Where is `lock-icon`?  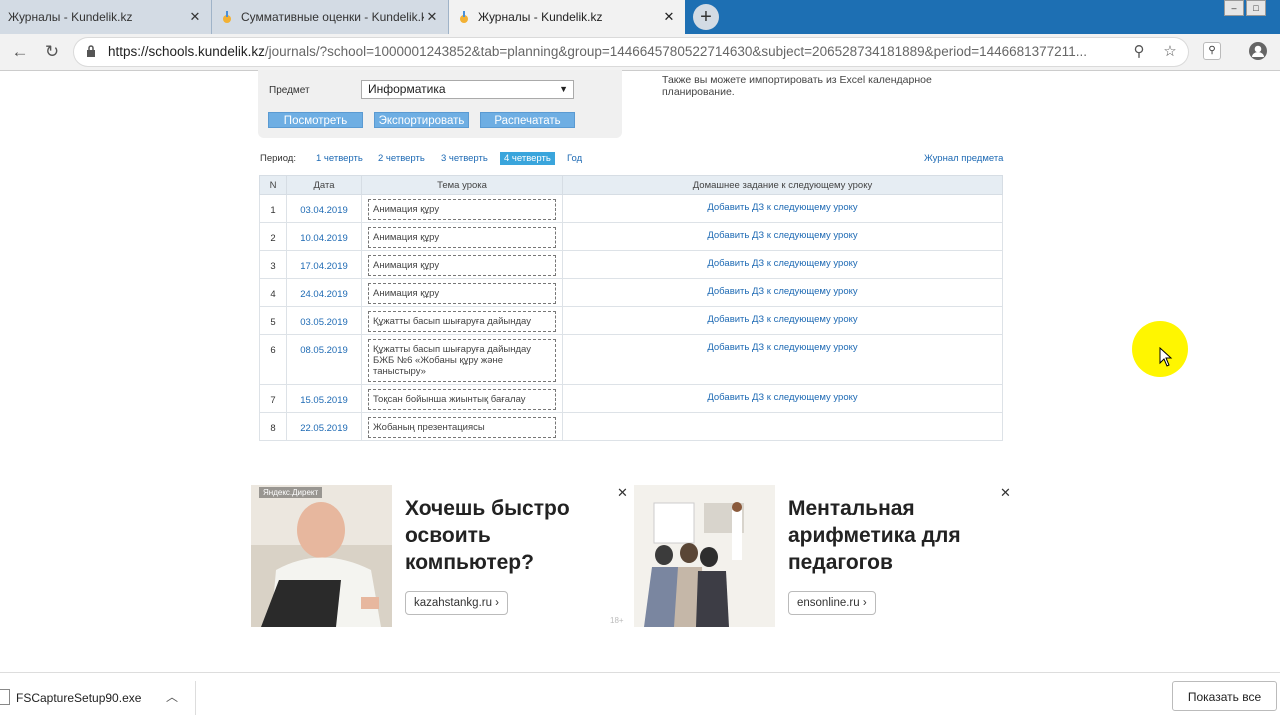 lock-icon is located at coordinates (91, 51).